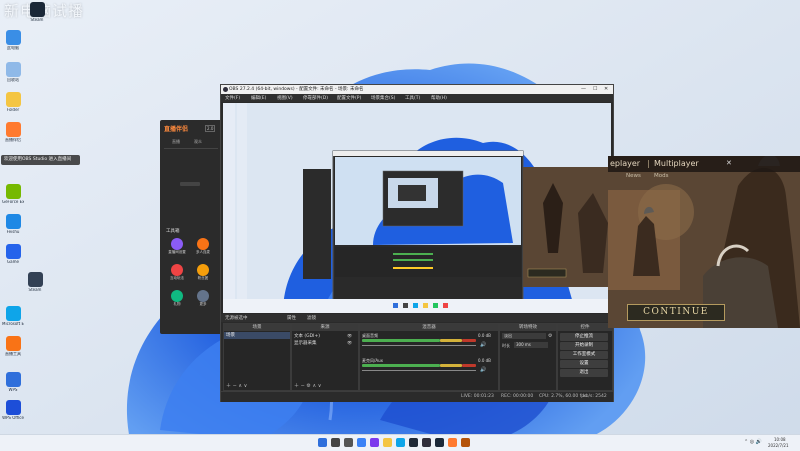 This screenshot has width=800, height=451. I want to click on source-item: 显示器采集, so click(305, 343).